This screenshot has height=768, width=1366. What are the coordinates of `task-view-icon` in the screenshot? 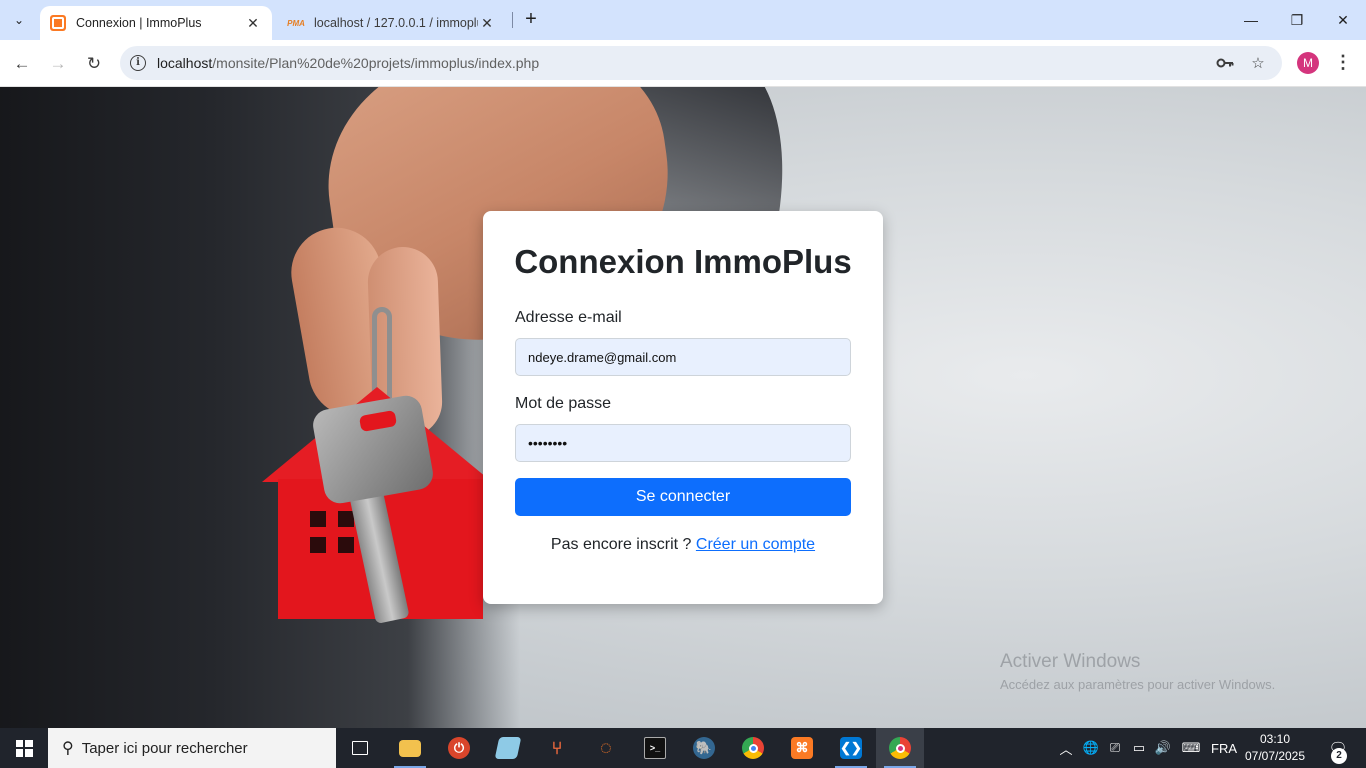 It's located at (360, 748).